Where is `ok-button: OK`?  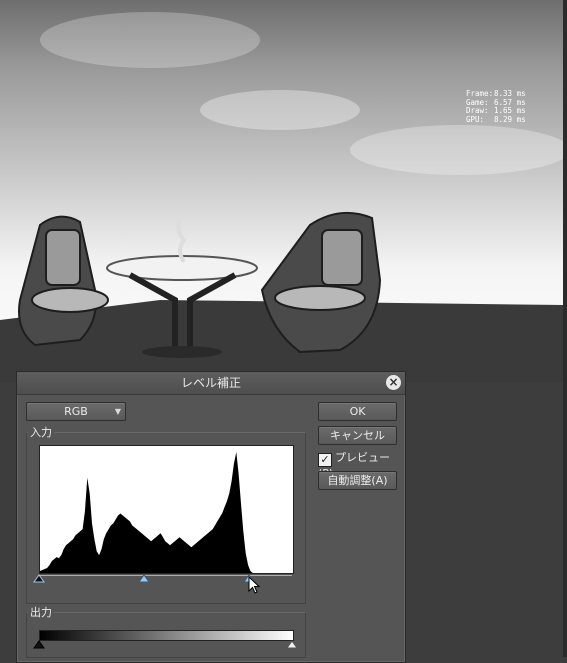 ok-button: OK is located at coordinates (357, 411).